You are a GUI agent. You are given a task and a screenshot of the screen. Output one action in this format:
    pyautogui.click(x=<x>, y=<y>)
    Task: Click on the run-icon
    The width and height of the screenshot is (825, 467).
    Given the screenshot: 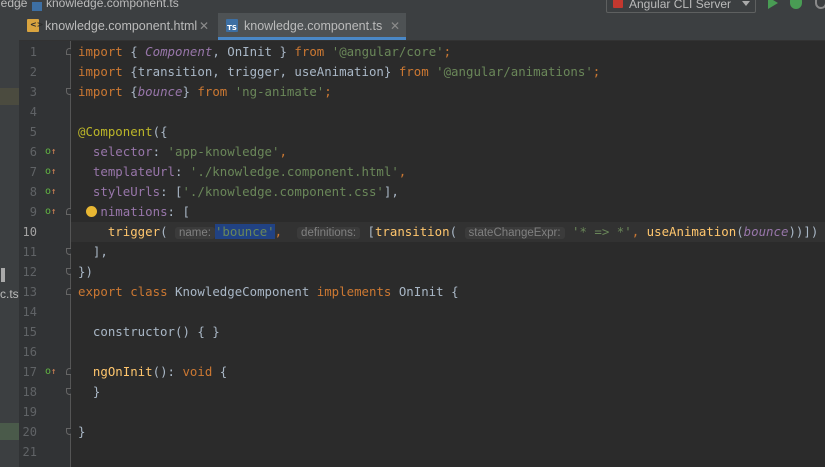 What is the action you would take?
    pyautogui.click(x=773, y=4)
    